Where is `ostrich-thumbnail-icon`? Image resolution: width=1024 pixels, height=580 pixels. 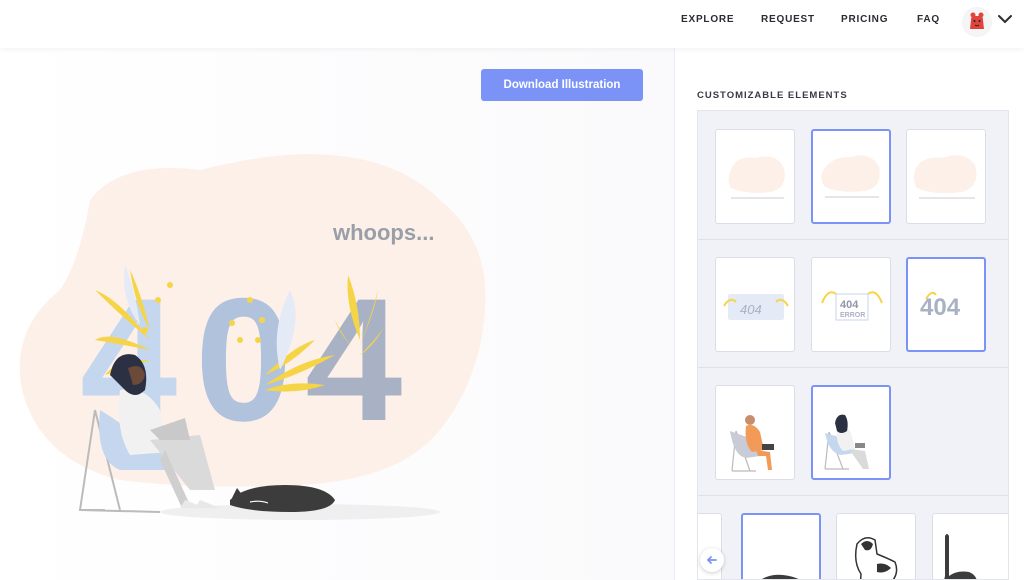
ostrich-thumbnail-icon is located at coordinates (960, 556).